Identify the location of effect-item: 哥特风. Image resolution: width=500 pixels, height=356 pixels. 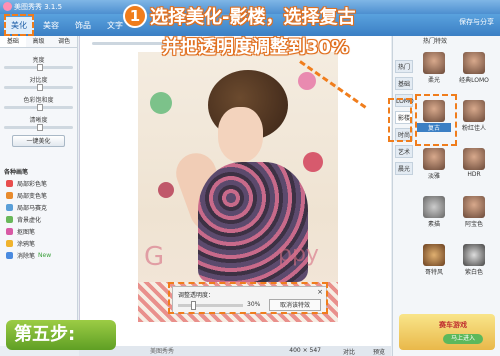
(434, 260).